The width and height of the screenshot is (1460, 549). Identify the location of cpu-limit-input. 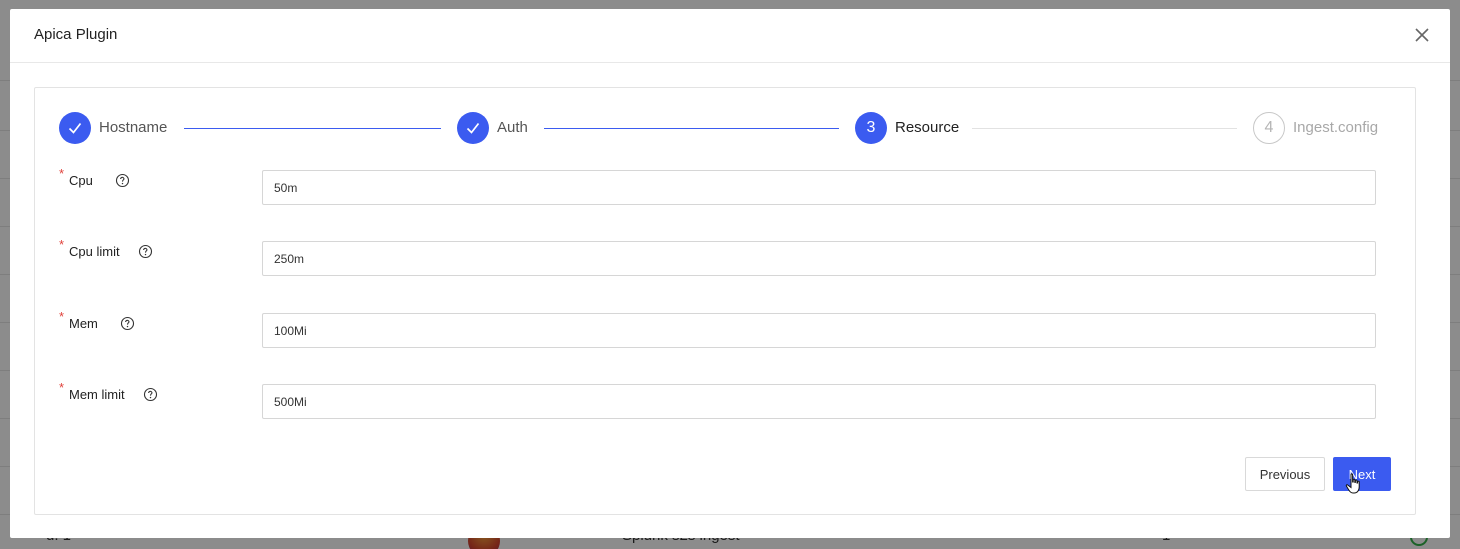
(819, 258).